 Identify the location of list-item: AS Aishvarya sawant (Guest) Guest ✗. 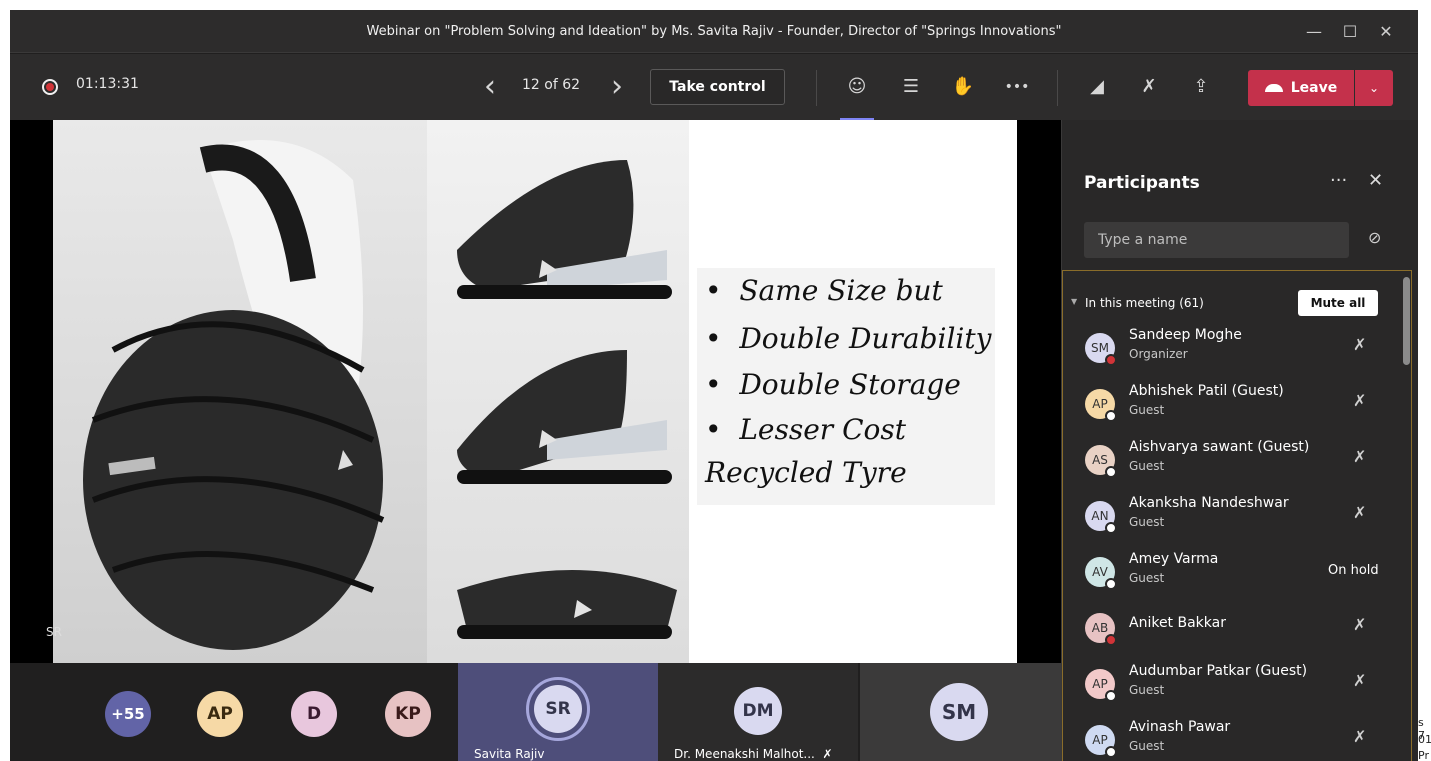
(1233, 461).